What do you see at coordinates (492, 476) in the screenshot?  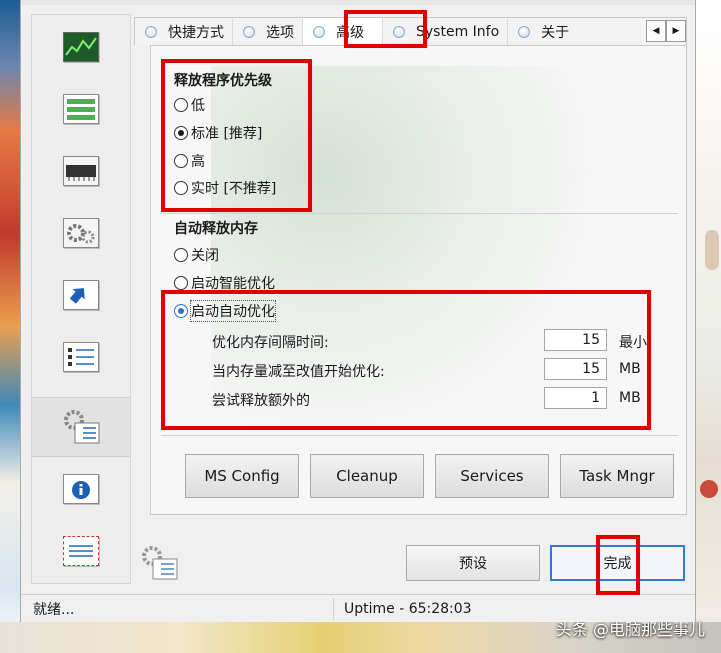 I see `services-button: Services` at bounding box center [492, 476].